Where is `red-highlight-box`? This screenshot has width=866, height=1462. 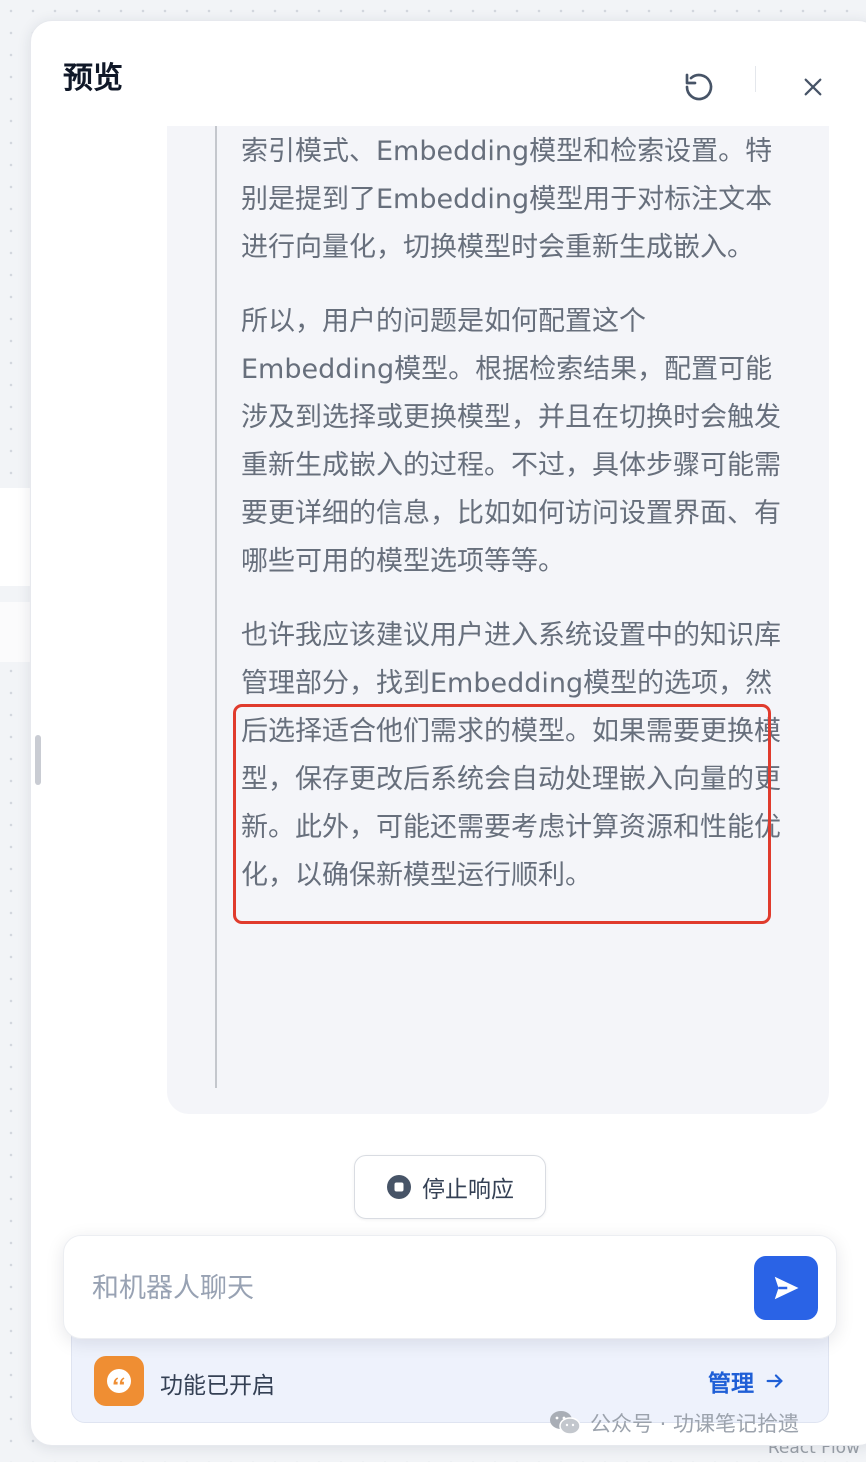
red-highlight-box is located at coordinates (502, 814).